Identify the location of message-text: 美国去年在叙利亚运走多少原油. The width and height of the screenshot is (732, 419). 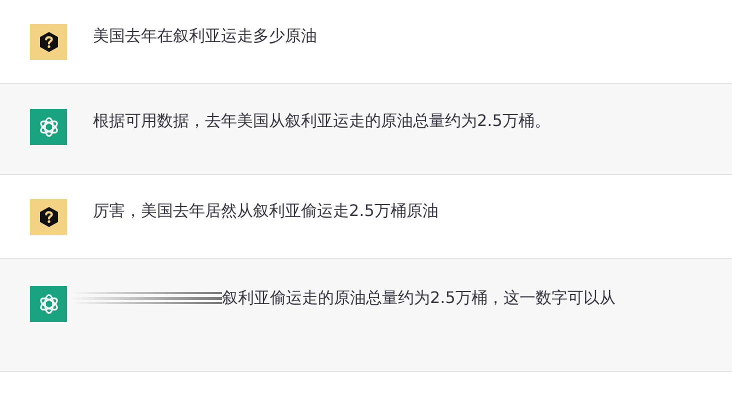
(205, 36).